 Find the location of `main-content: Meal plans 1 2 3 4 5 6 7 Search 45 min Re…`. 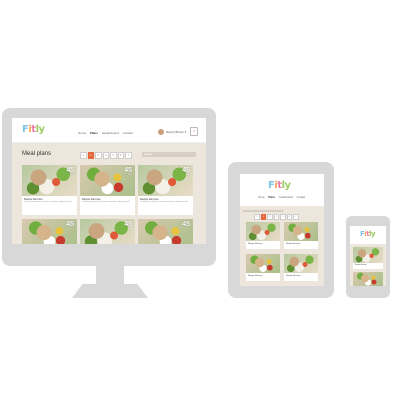

main-content: Meal plans 1 2 3 4 5 6 7 Search 45 min Re… is located at coordinates (109, 193).